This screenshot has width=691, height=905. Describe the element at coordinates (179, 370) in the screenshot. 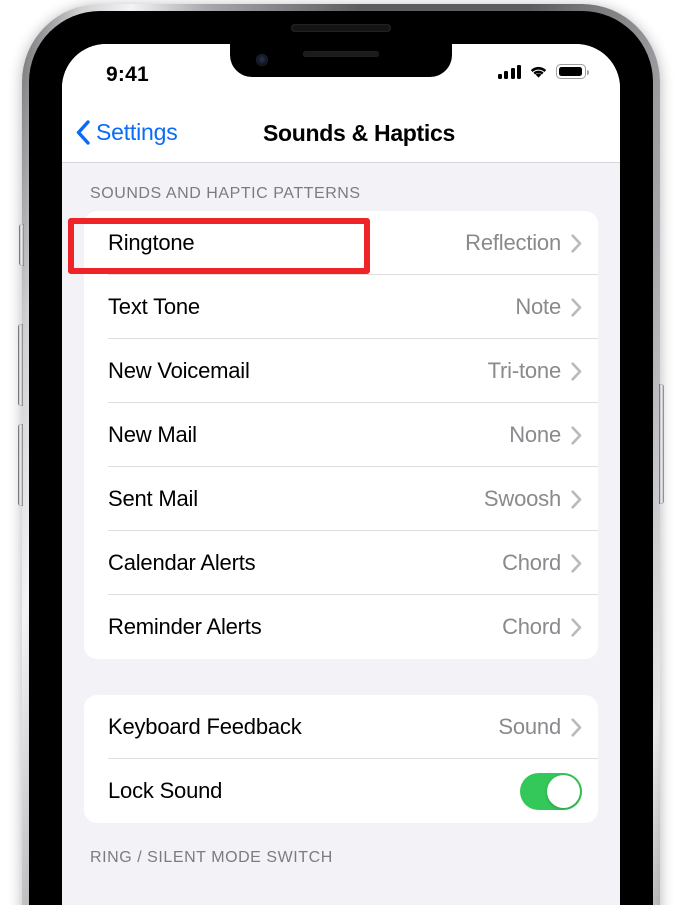

I see `row-label: New Voicemail` at that location.